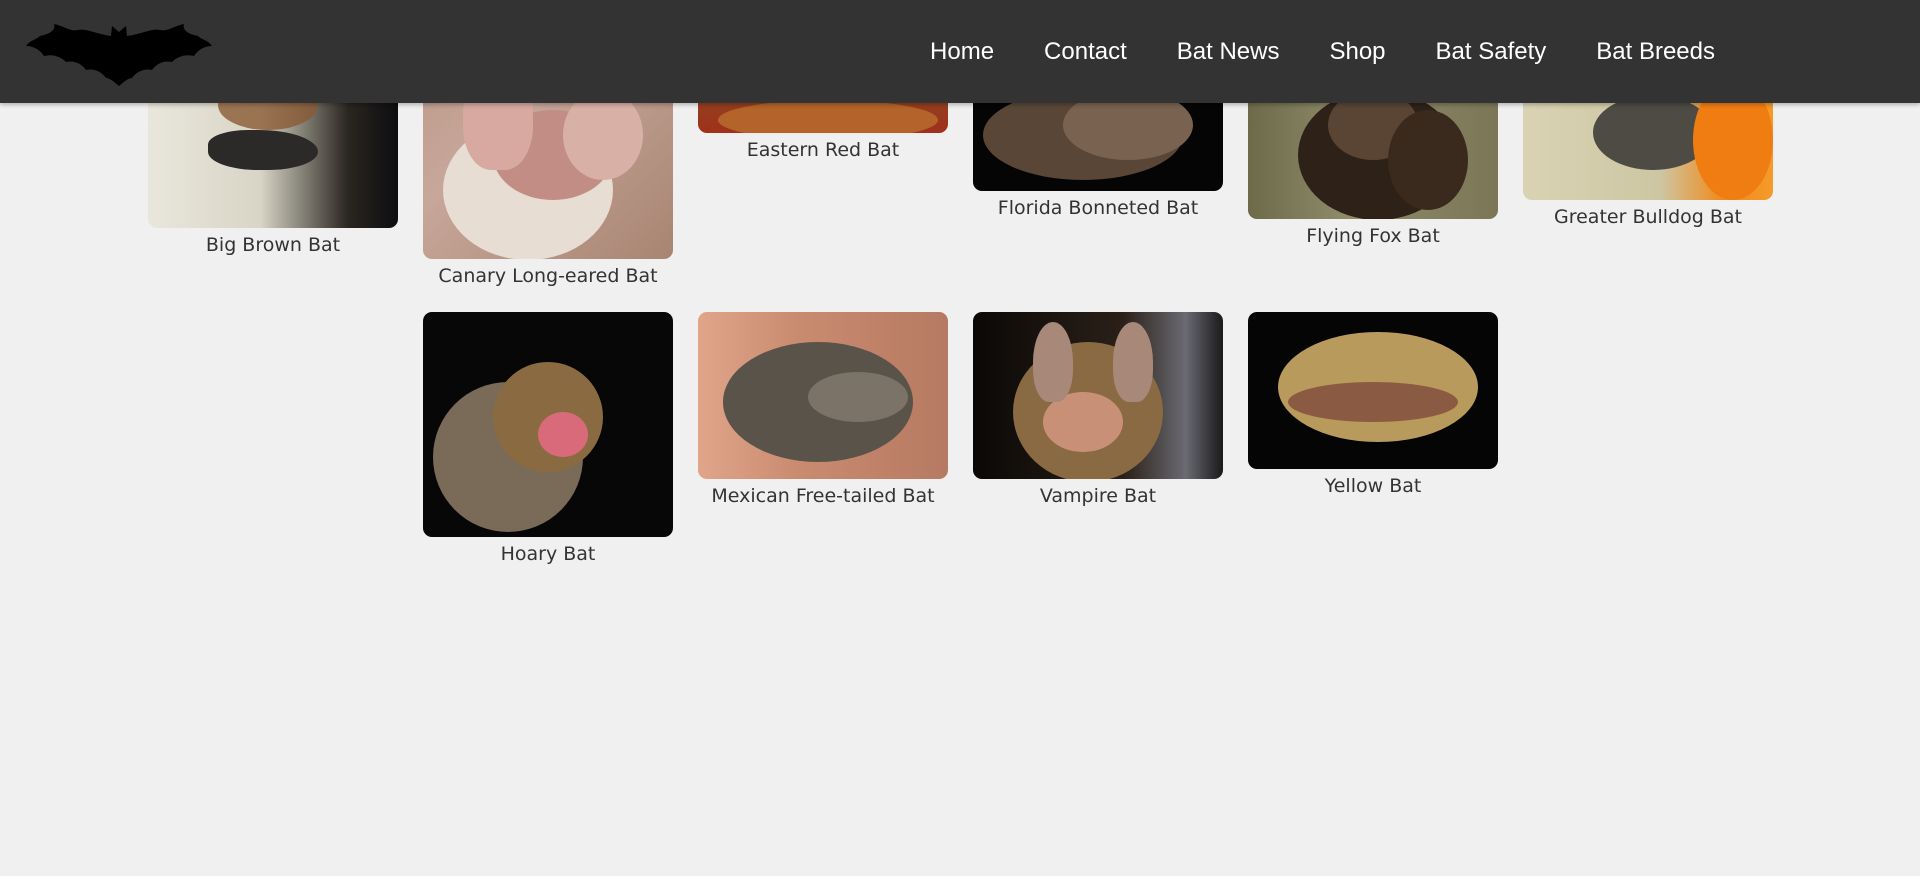 The width and height of the screenshot is (1920, 876). I want to click on nav-shop-link: Shop, so click(1357, 52).